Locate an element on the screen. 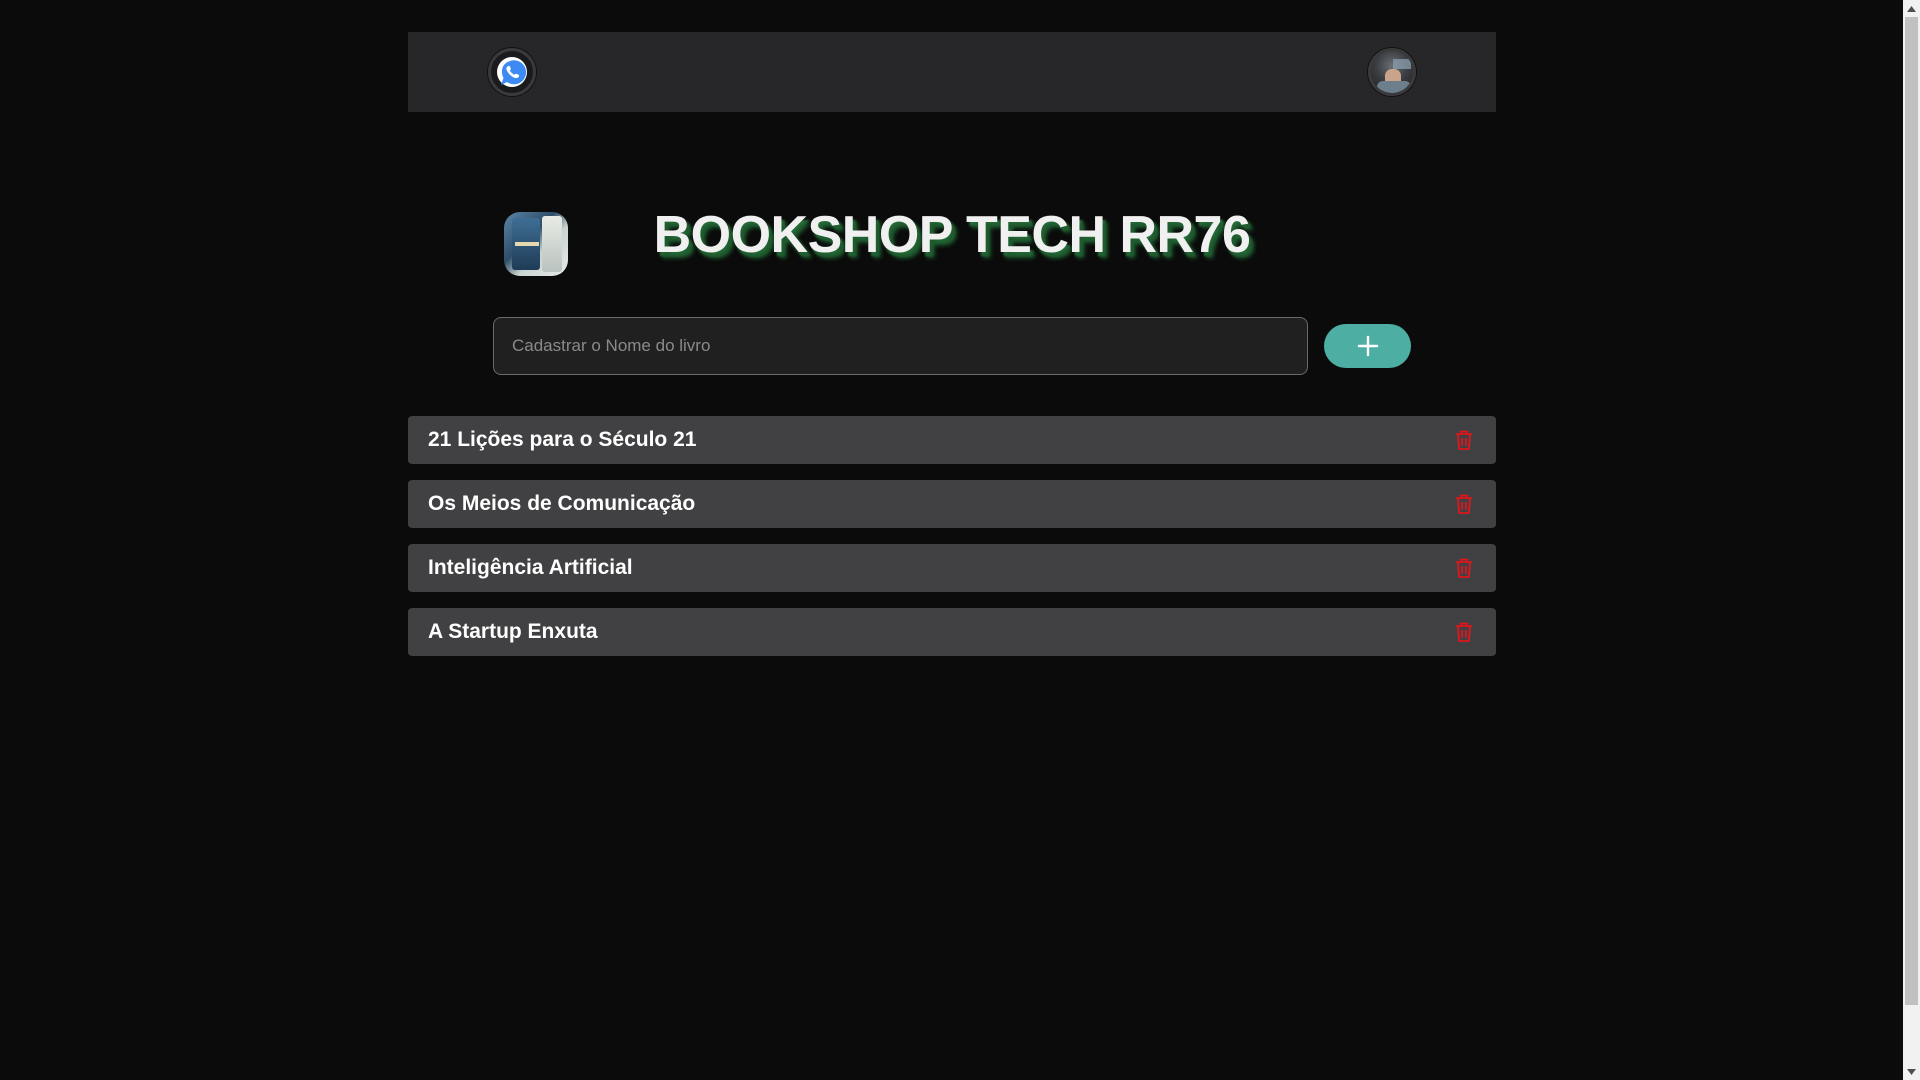 The image size is (1920, 1080). book-name-input is located at coordinates (900, 346).